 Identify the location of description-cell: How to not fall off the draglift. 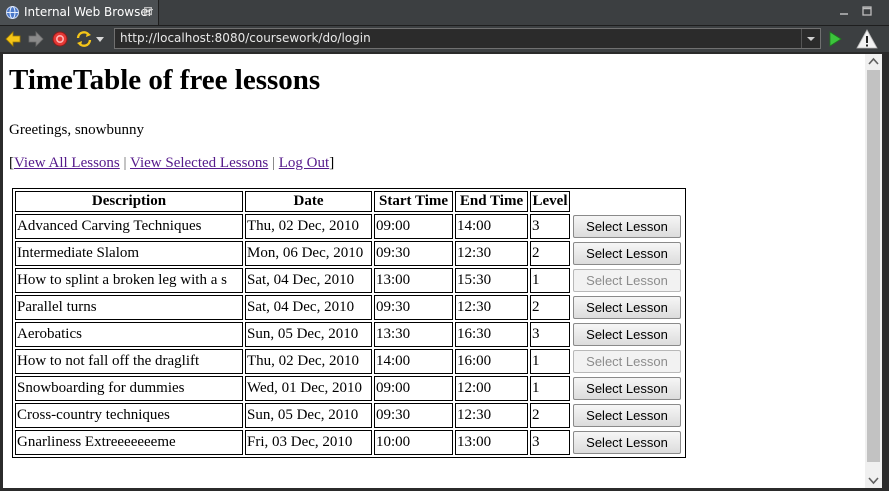
(129, 361).